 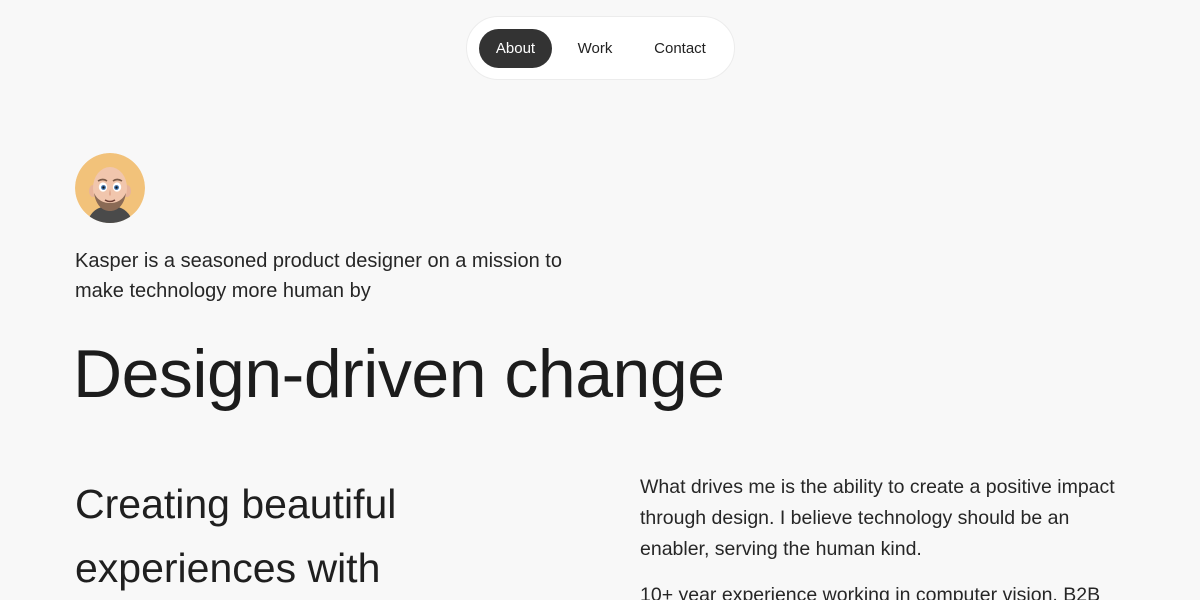 I want to click on avatar-memoji-icon, so click(x=110, y=188).